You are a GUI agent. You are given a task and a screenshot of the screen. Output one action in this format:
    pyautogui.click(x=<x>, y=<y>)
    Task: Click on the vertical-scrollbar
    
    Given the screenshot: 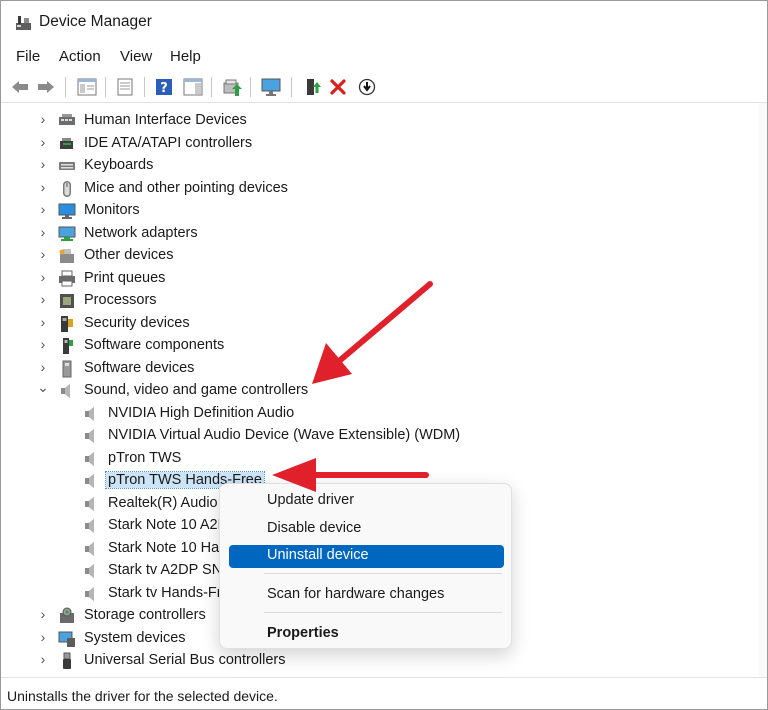 What is the action you would take?
    pyautogui.click(x=763, y=390)
    